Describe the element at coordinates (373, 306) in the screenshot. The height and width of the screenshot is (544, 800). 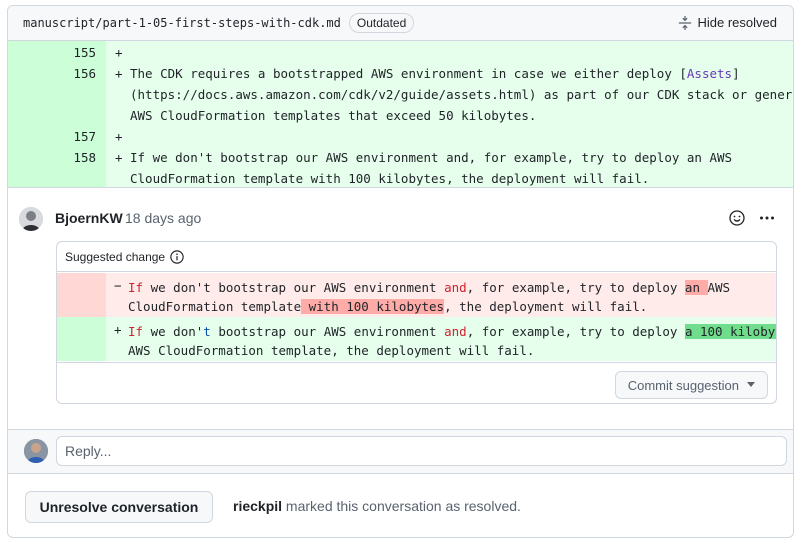
I see `removed-highlight: with 100 kilobytes` at that location.